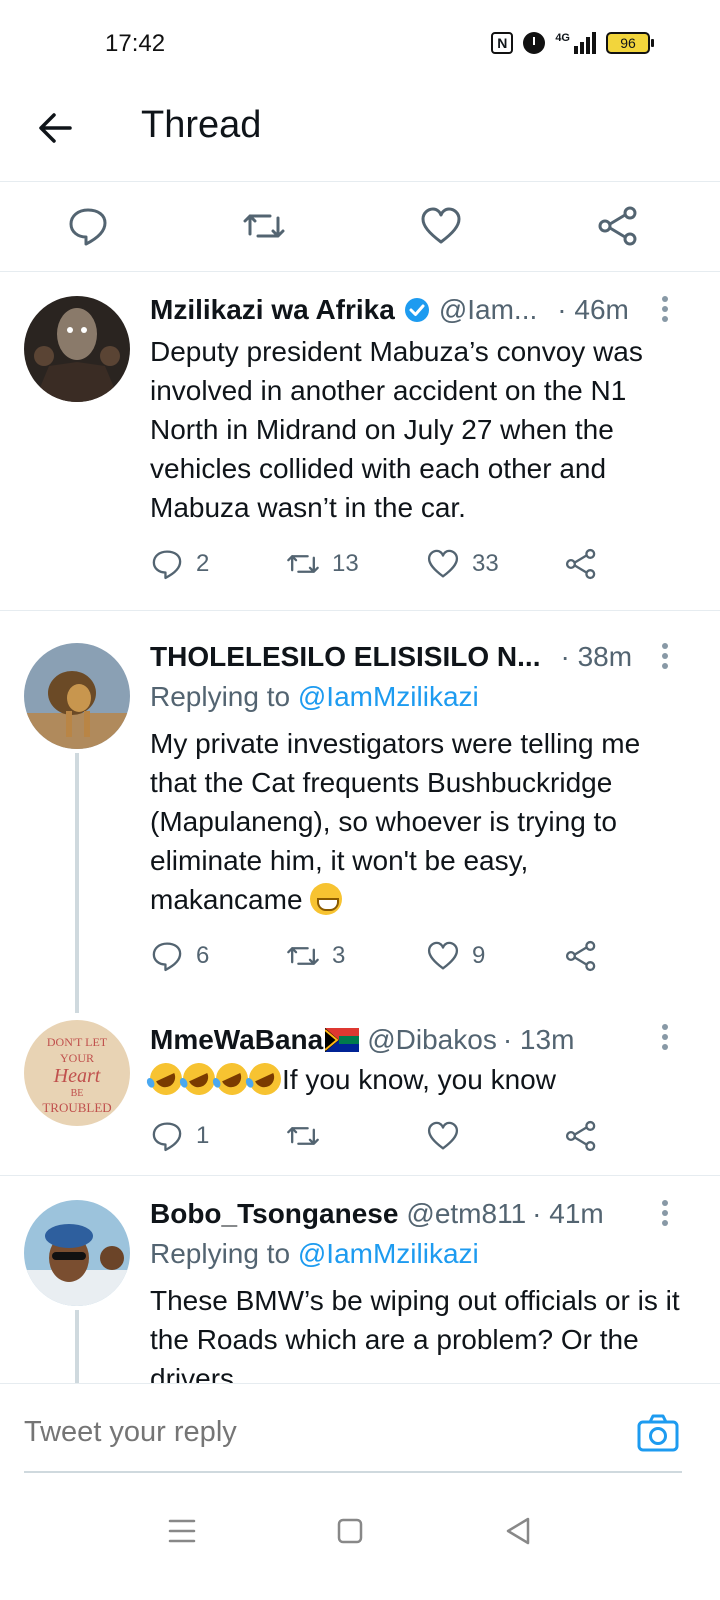  What do you see at coordinates (179, 564) in the screenshot?
I see `reply-button: 2` at bounding box center [179, 564].